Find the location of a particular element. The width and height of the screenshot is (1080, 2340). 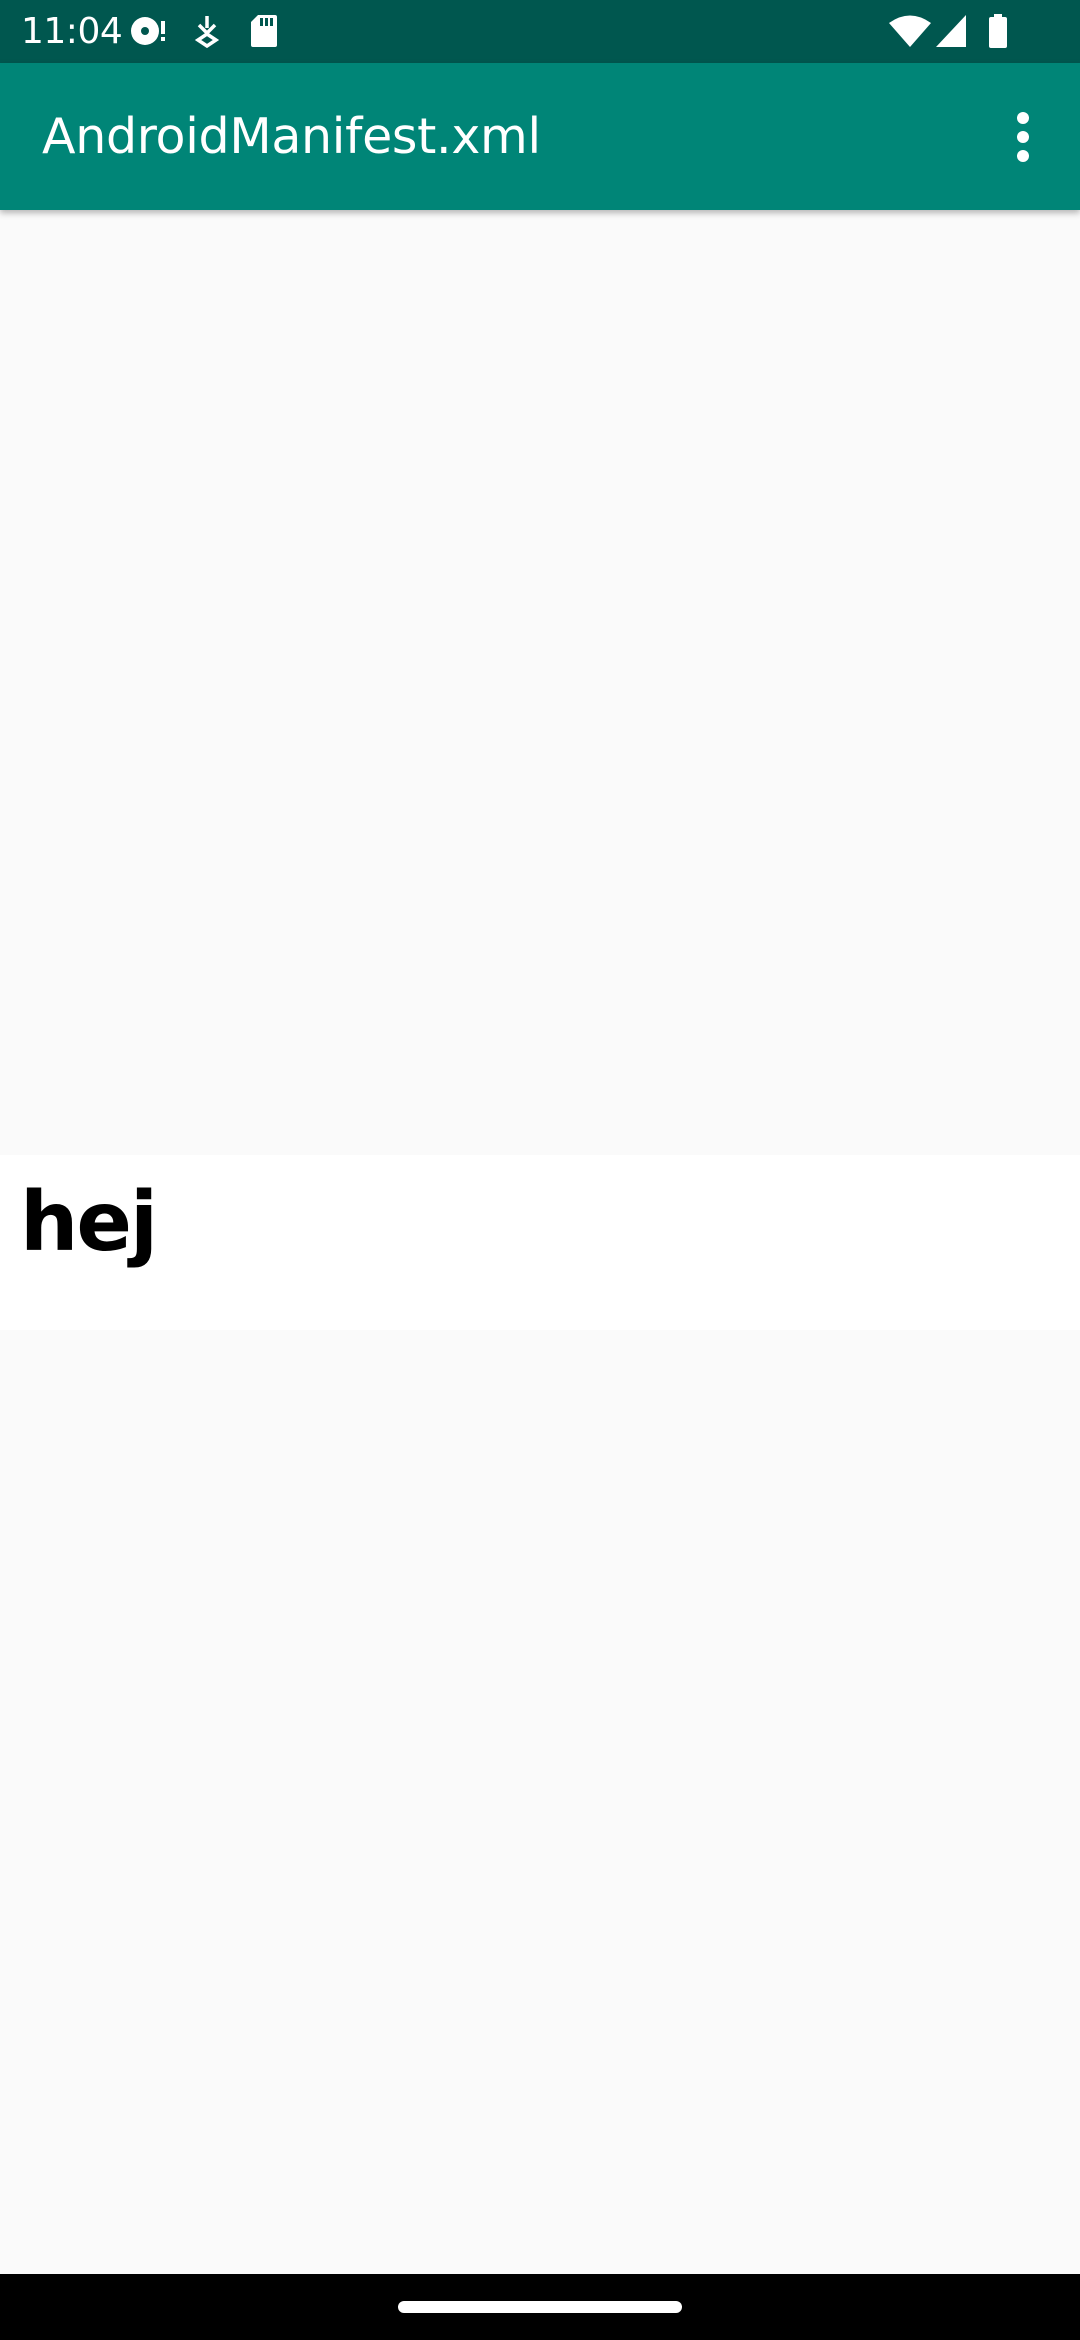

more-options-button is located at coordinates (1023, 137).